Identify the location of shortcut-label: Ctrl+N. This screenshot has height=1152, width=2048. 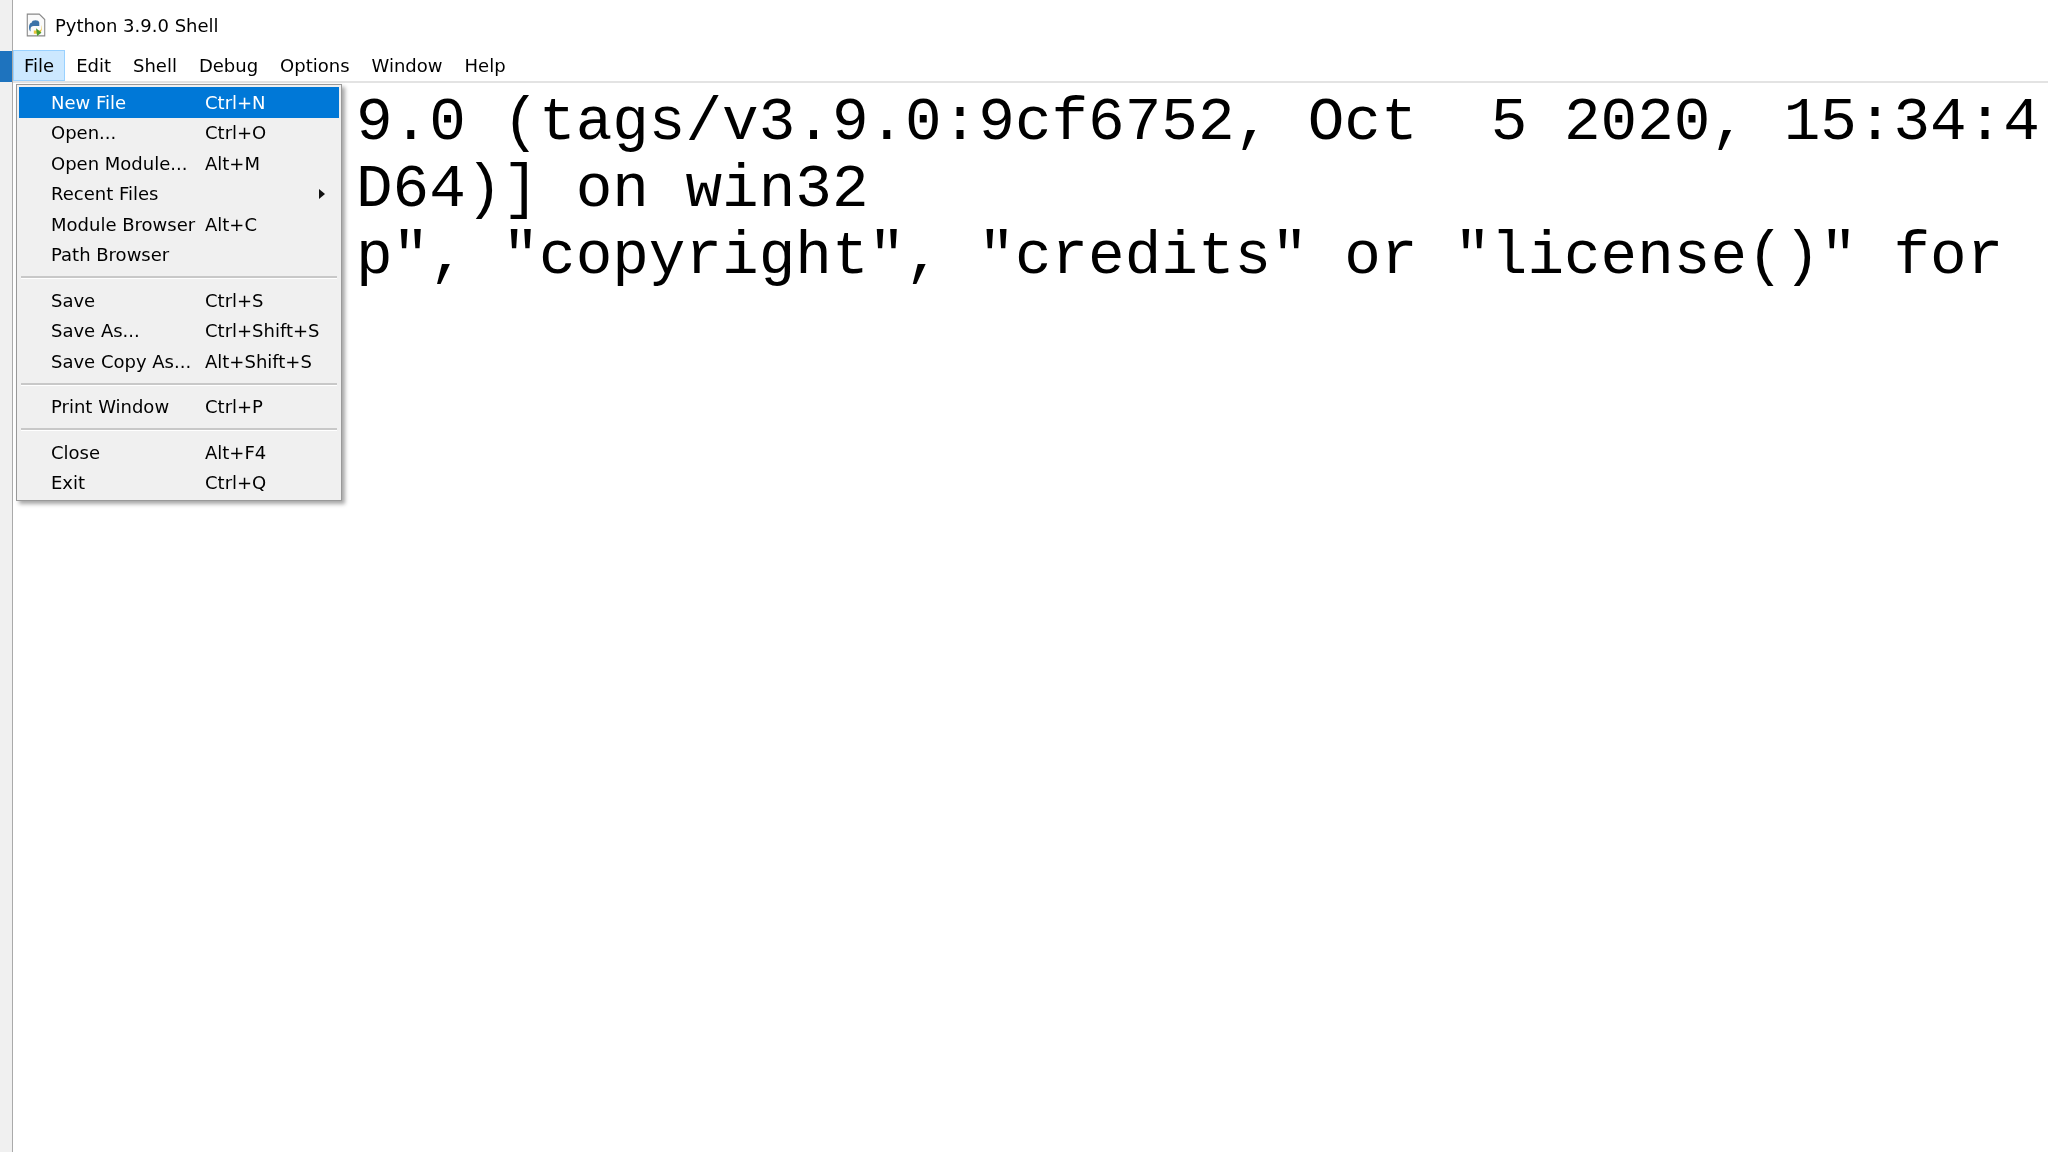
(235, 102).